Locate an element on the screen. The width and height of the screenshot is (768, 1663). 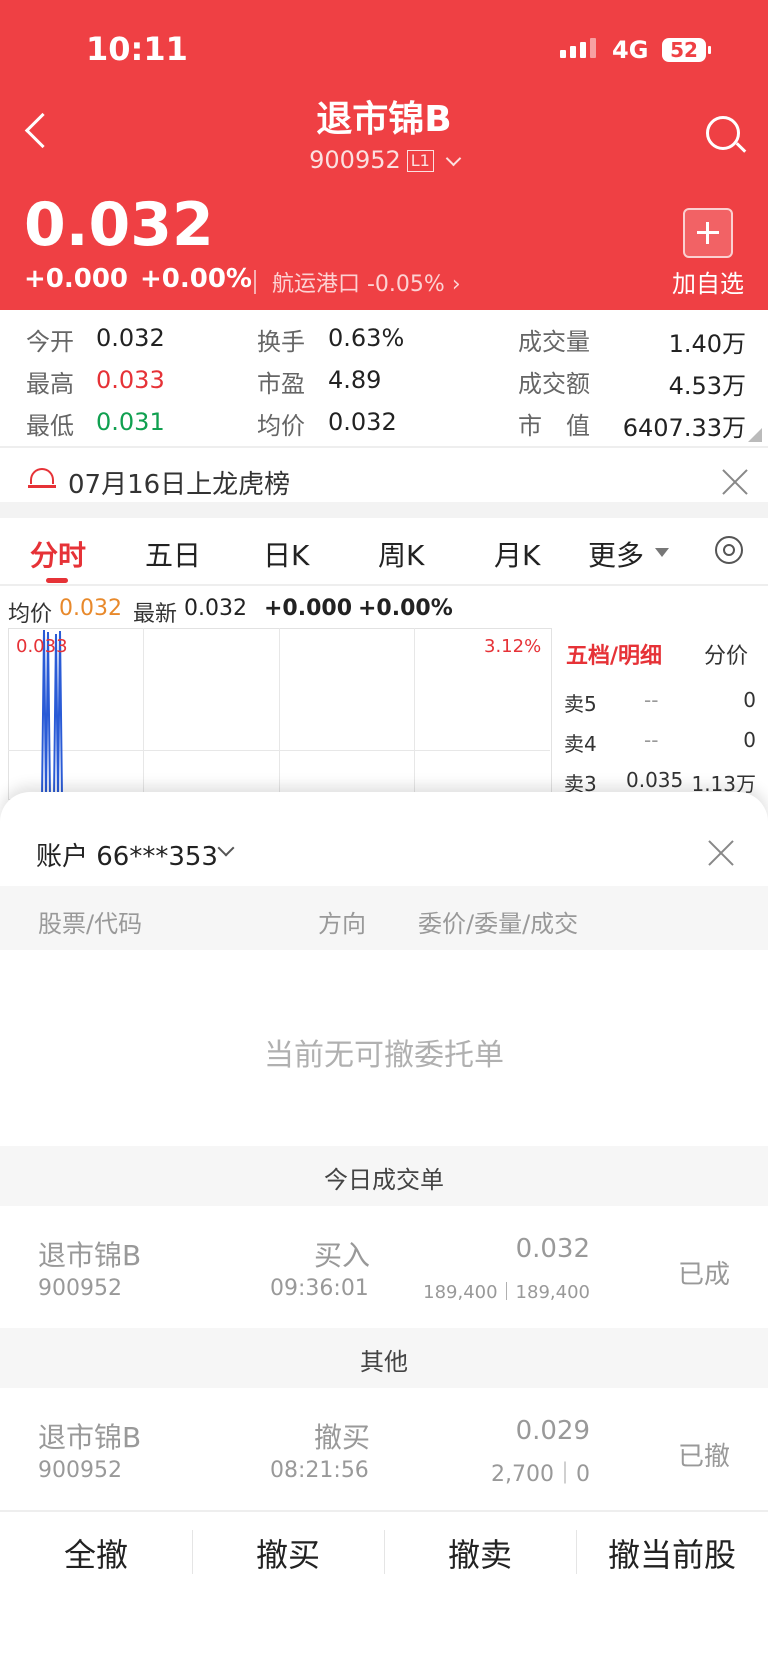
pe-value: 4.89 is located at coordinates (355, 380).